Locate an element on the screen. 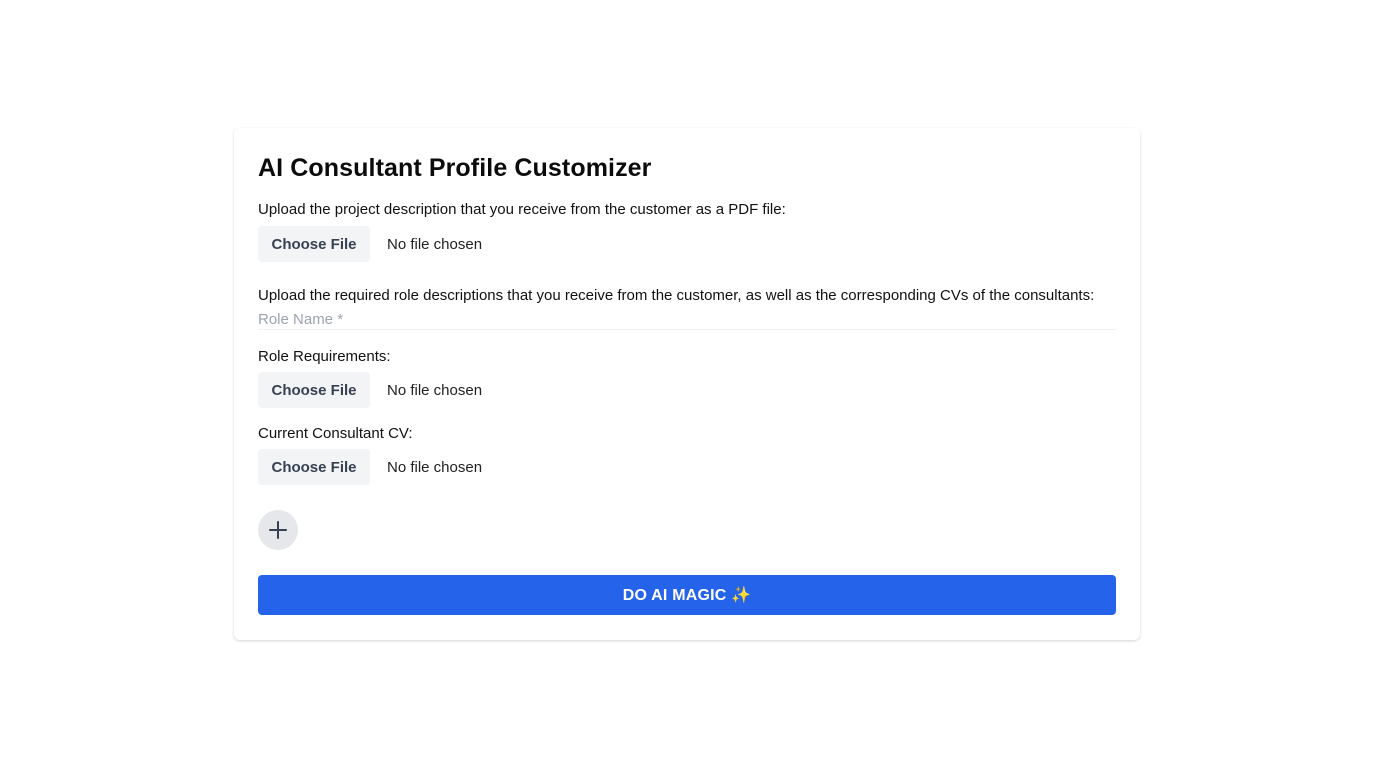 The image size is (1376, 768). role-requirements-label: Role Requirements: is located at coordinates (324, 356).